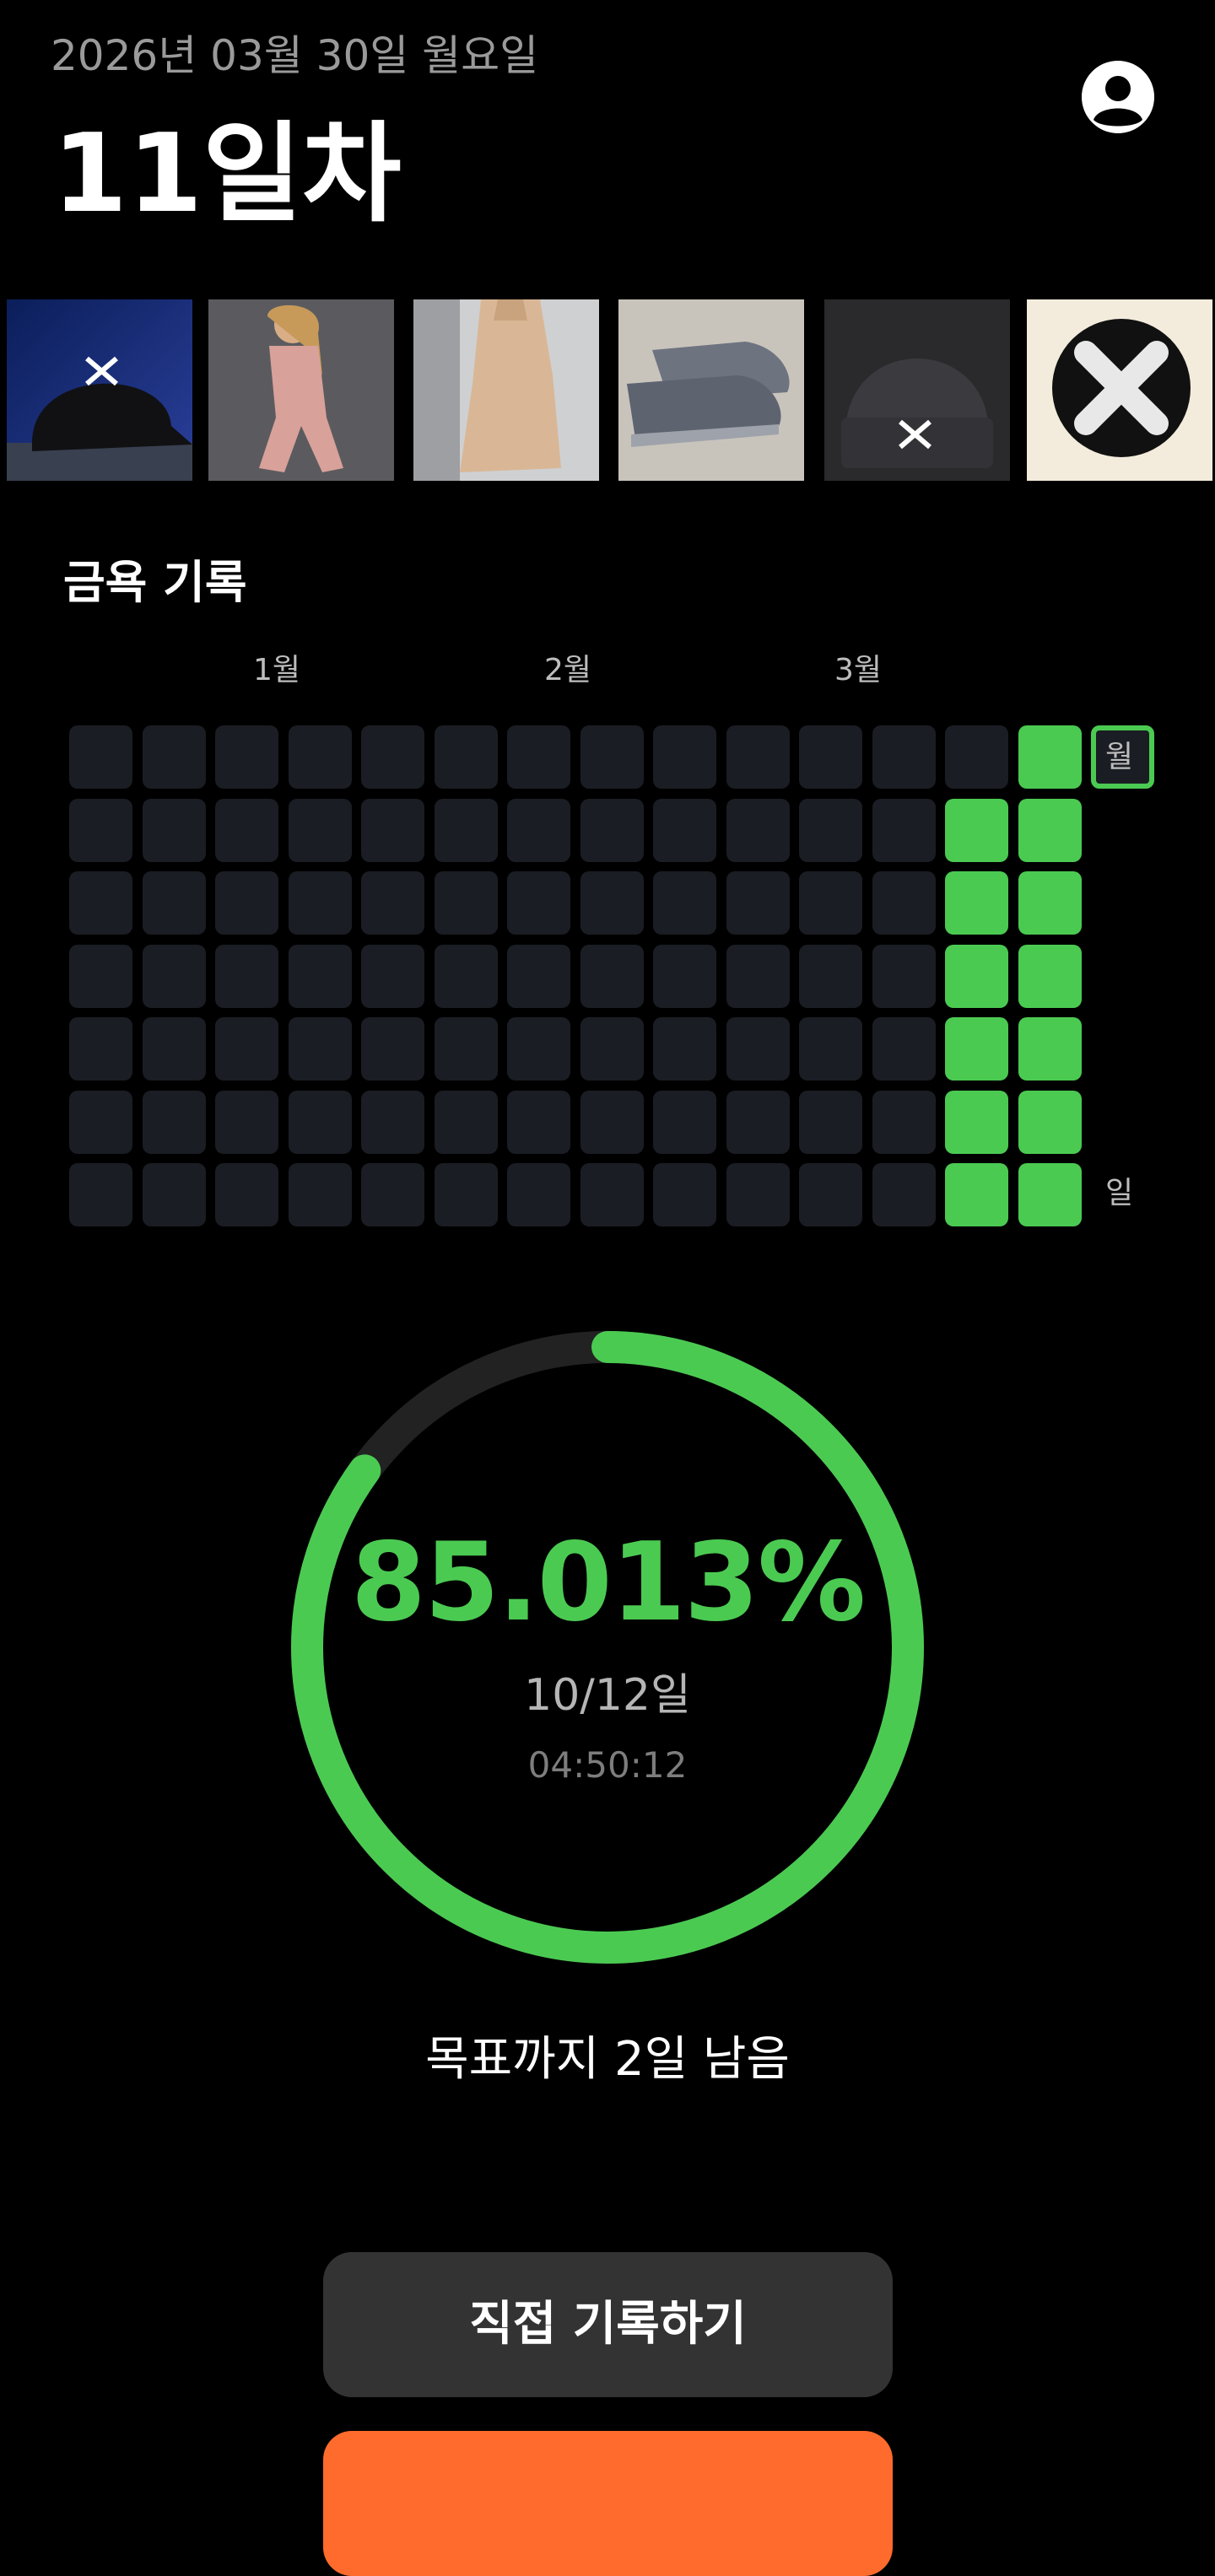  Describe the element at coordinates (917, 390) in the screenshot. I see `product-thumb-beanie` at that location.